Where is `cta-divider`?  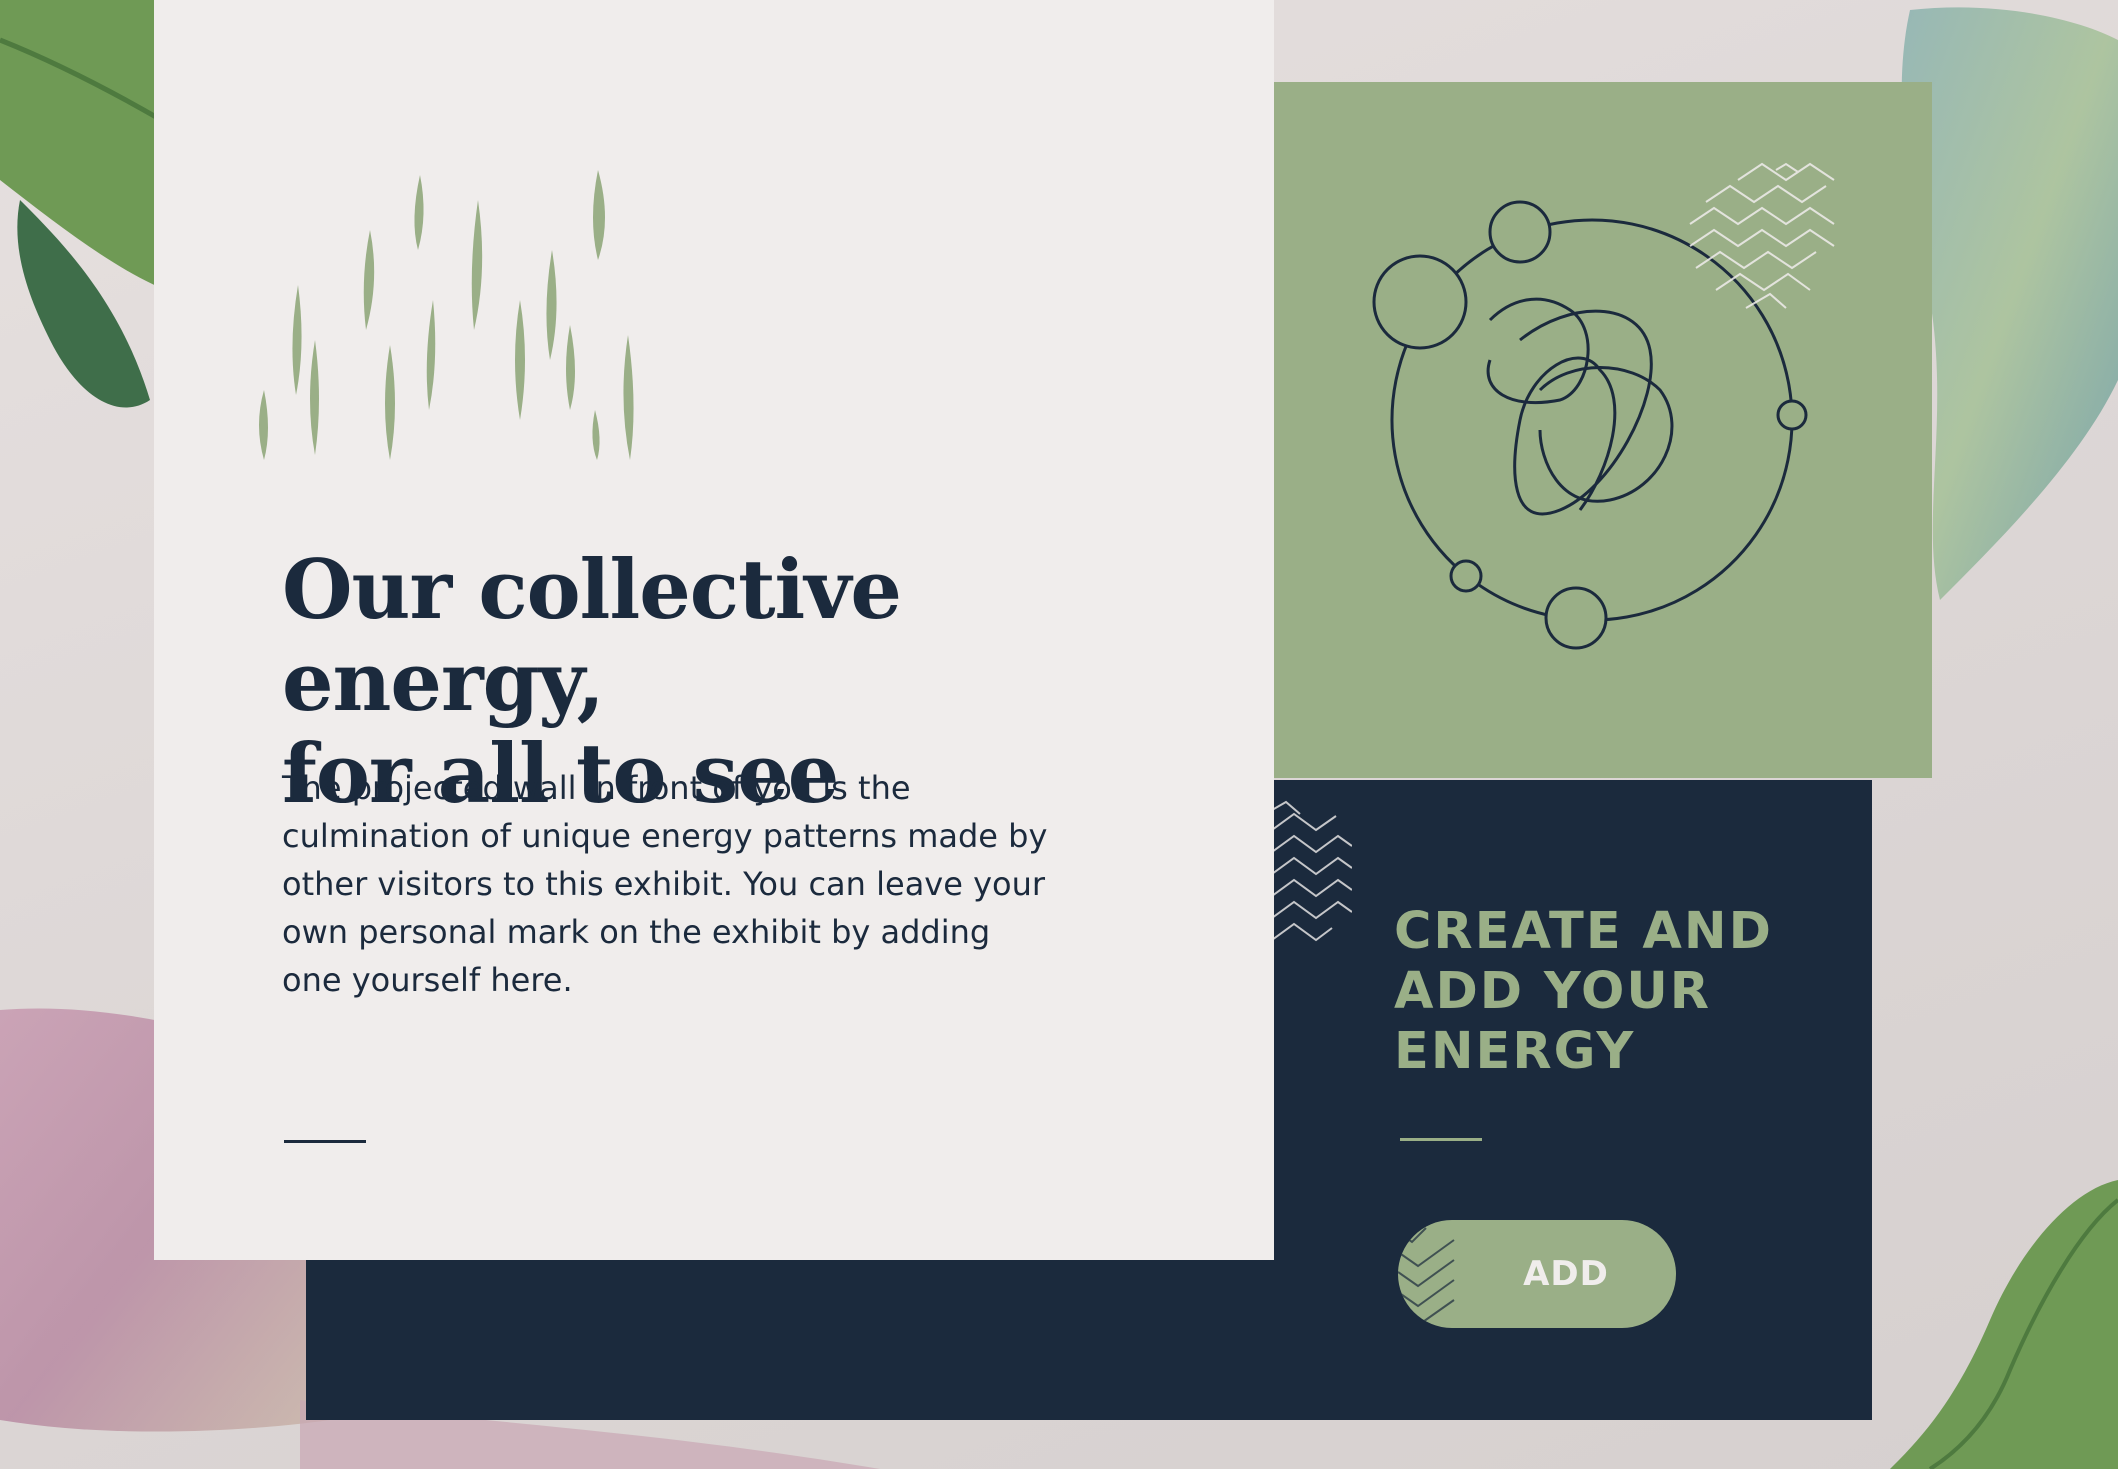
cta-divider is located at coordinates (1441, 1139).